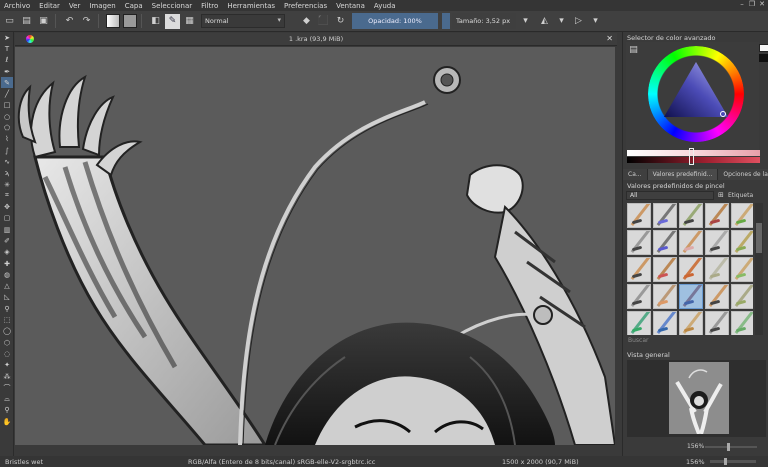 The width and height of the screenshot is (768, 467). I want to click on preset-tag-select: All, so click(670, 195).